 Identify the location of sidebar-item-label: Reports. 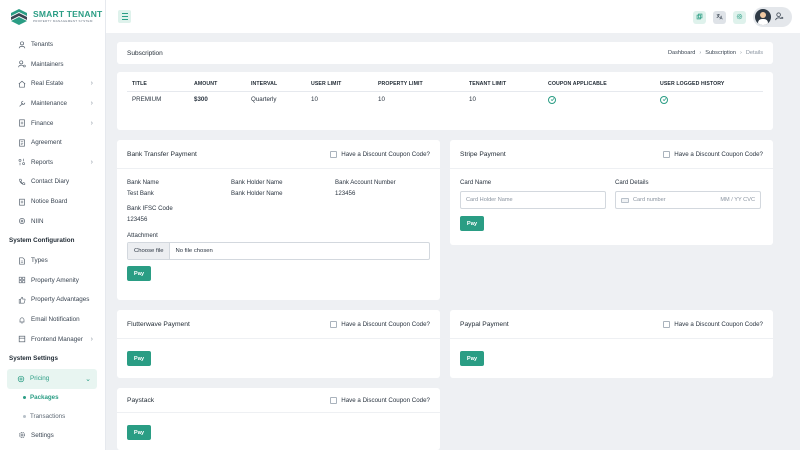
(42, 162).